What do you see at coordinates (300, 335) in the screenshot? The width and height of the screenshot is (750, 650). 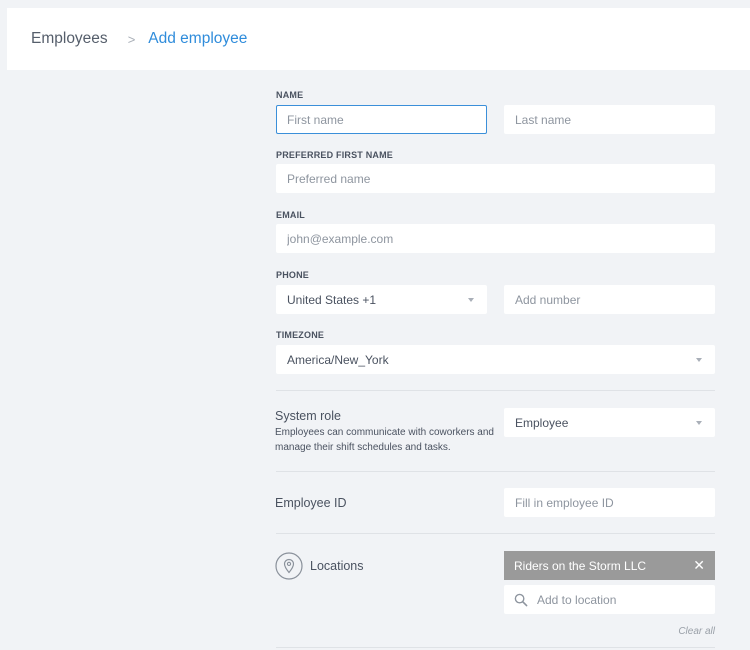 I see `timezone-label: TIMEZONE` at bounding box center [300, 335].